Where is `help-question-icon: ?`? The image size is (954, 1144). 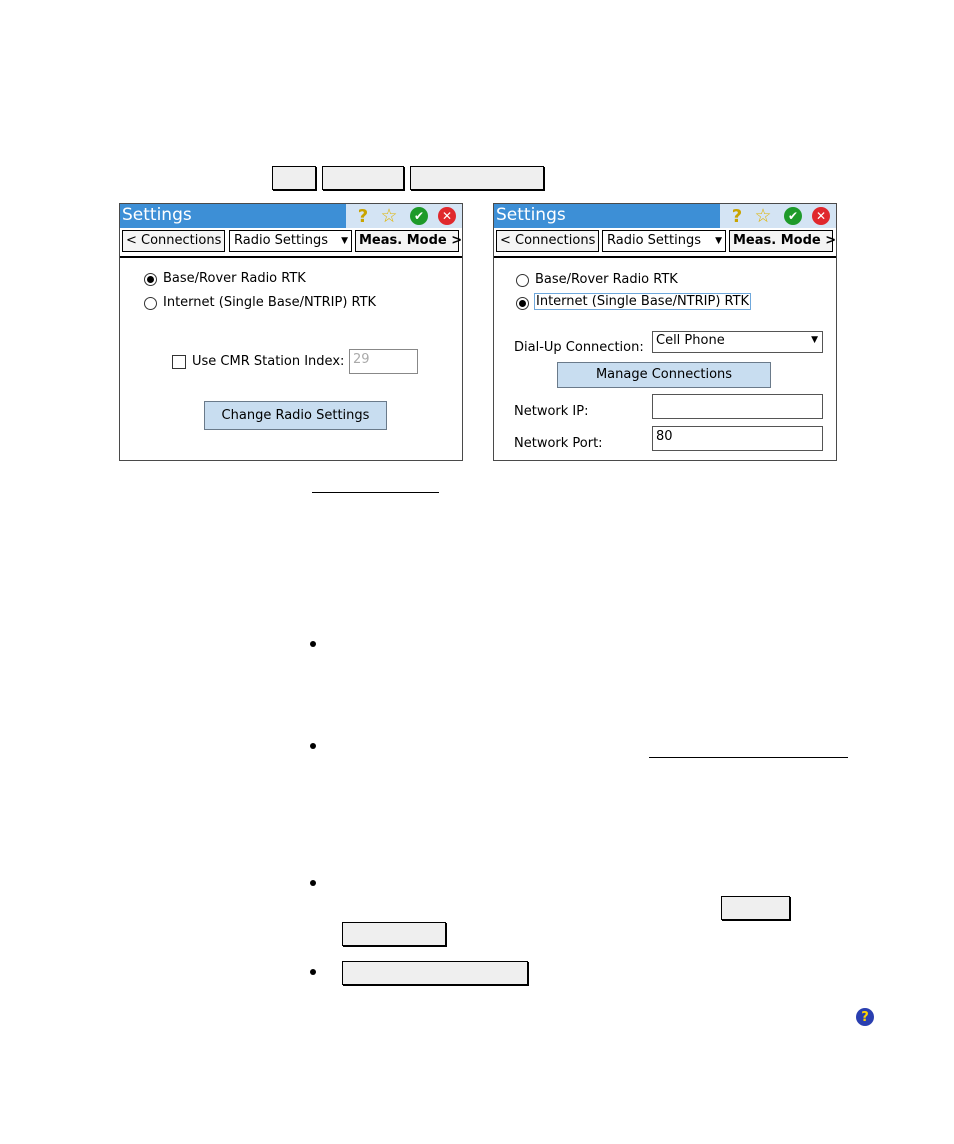 help-question-icon: ? is located at coordinates (865, 1017).